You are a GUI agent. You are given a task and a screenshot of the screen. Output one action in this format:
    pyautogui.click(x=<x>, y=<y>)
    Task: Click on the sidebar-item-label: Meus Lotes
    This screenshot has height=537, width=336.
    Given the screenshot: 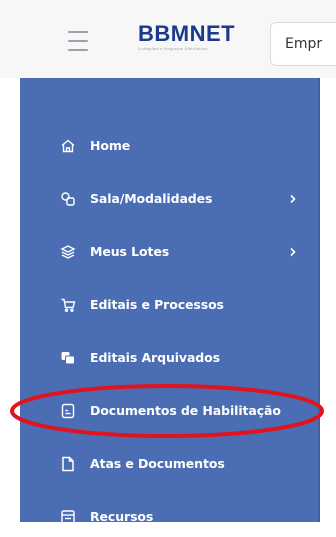 What is the action you would take?
    pyautogui.click(x=130, y=251)
    